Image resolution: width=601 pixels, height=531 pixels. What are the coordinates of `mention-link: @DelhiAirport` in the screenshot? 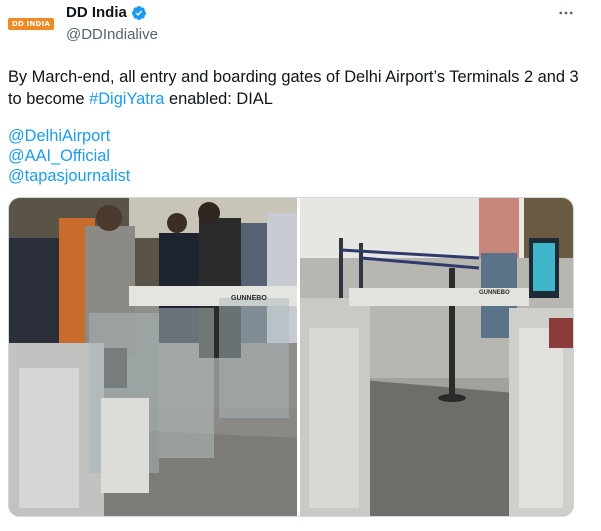 It's located at (69, 136).